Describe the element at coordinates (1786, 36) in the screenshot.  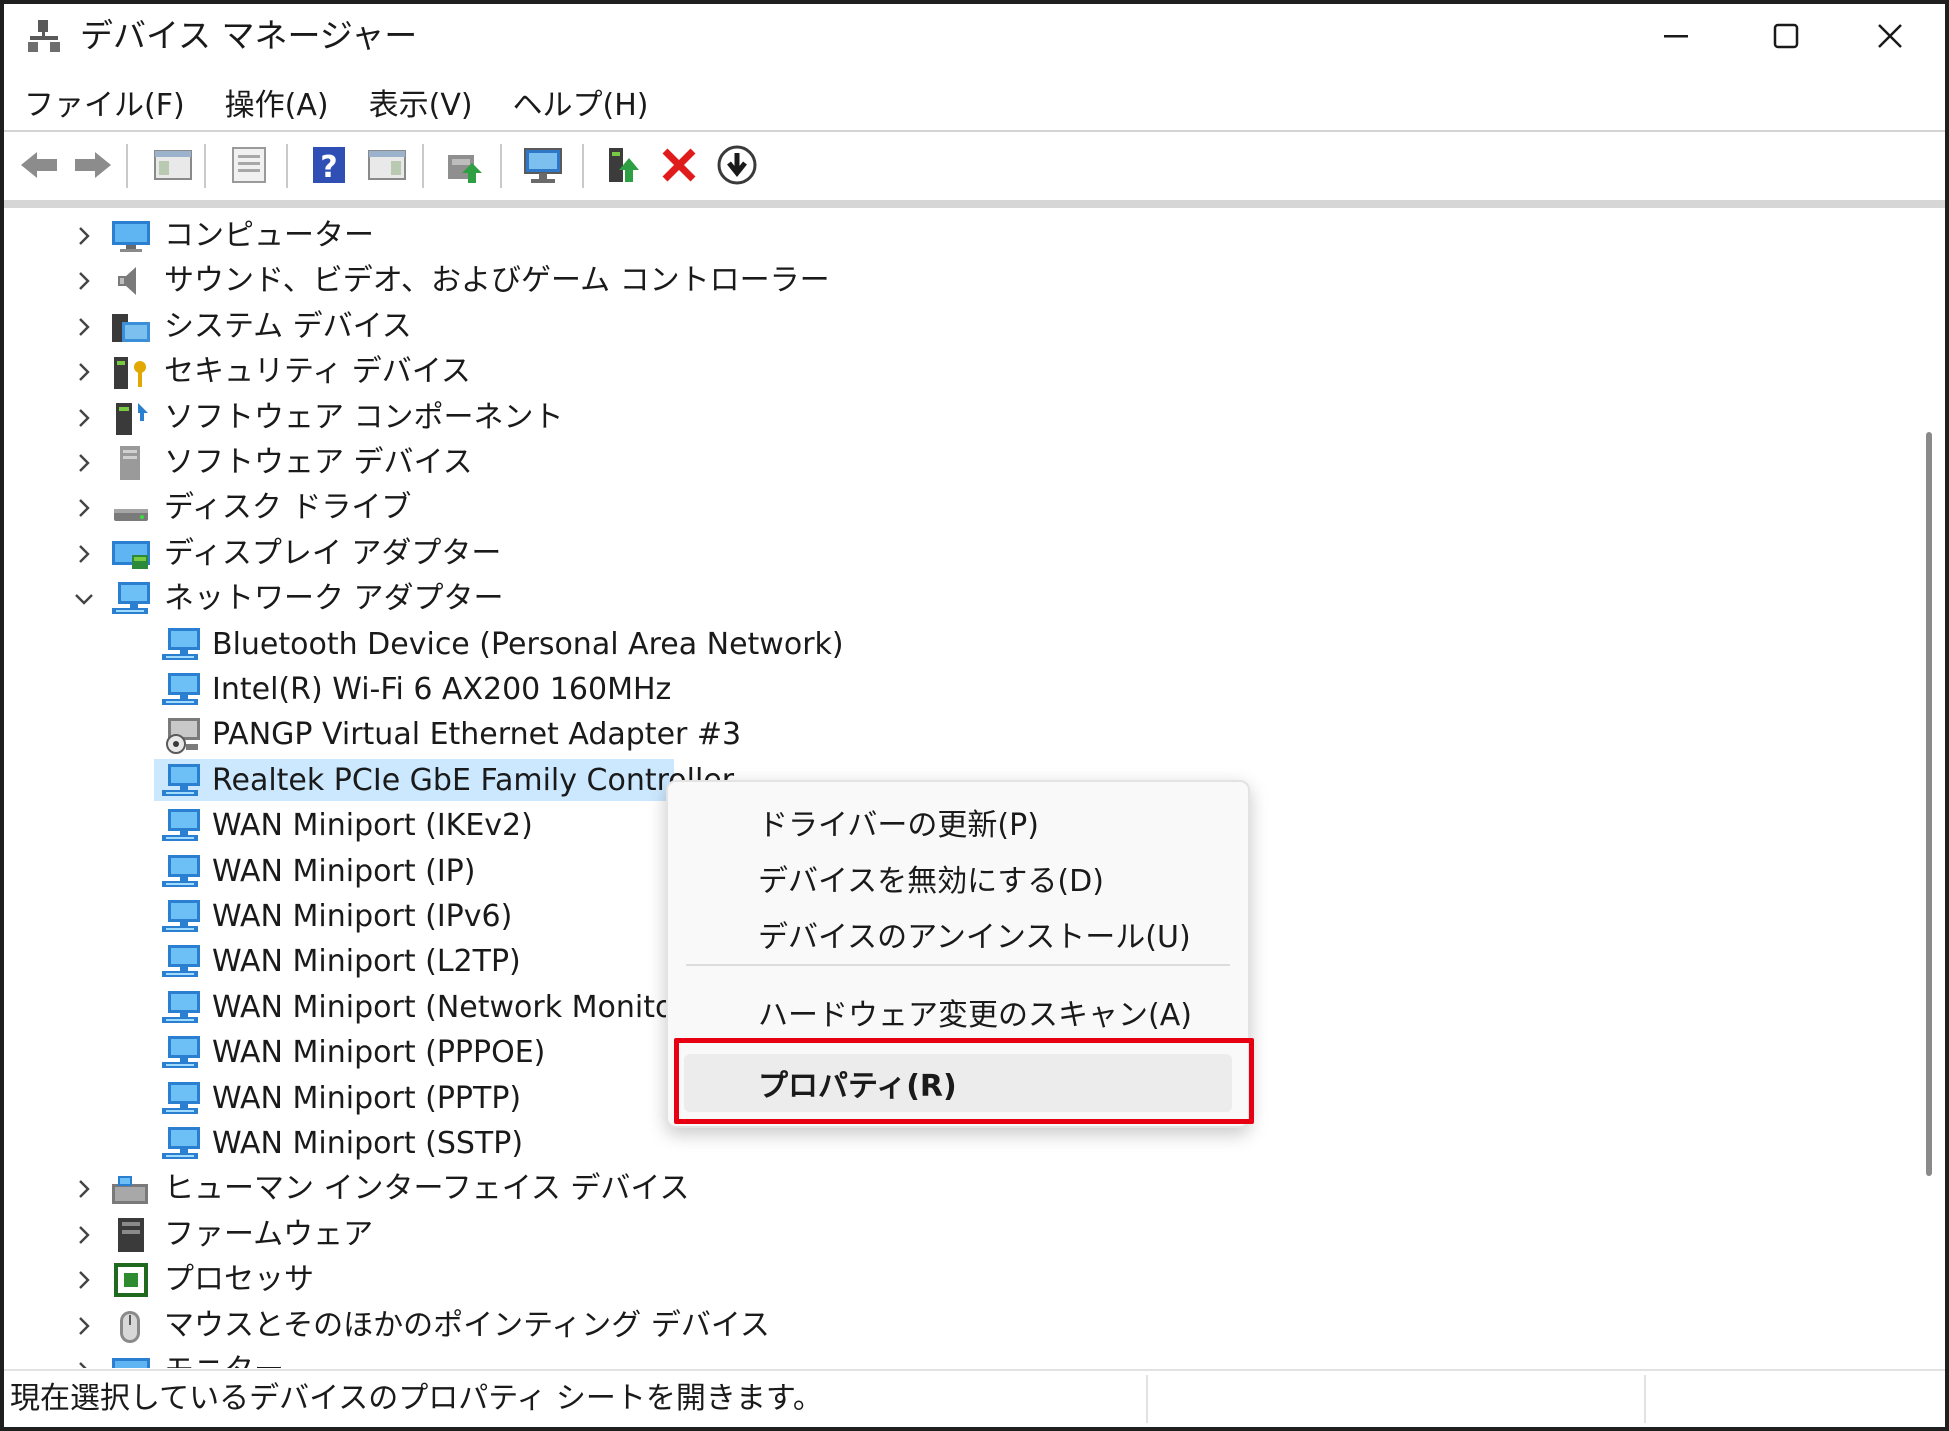
I see `maximize-button` at that location.